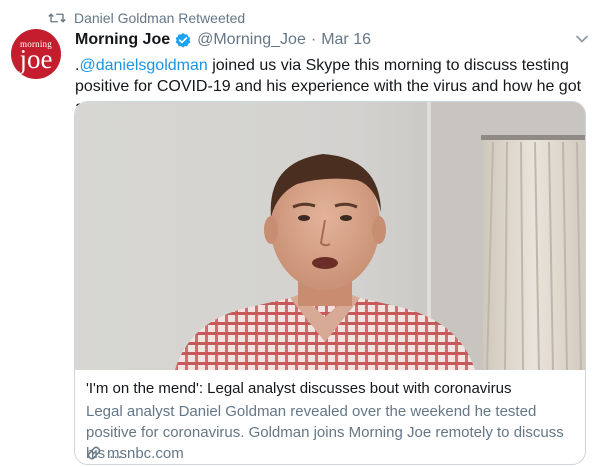  Describe the element at coordinates (251, 40) in the screenshot. I see `user-handle: @Morning_Joe` at that location.